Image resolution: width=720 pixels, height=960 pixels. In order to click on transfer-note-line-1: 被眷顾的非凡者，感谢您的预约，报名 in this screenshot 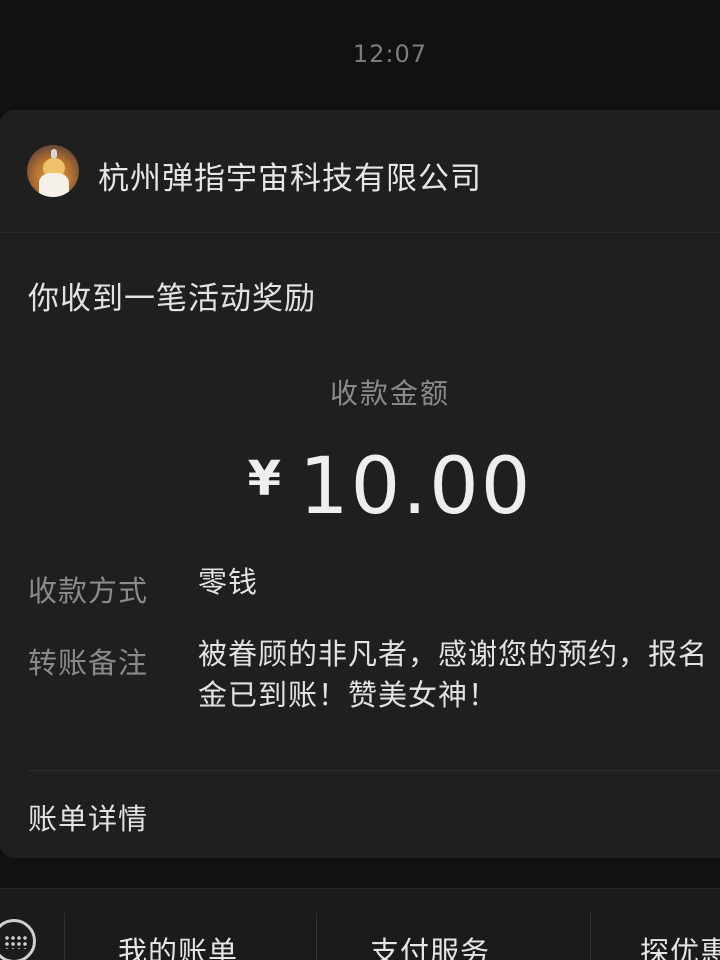, I will do `click(453, 654)`.